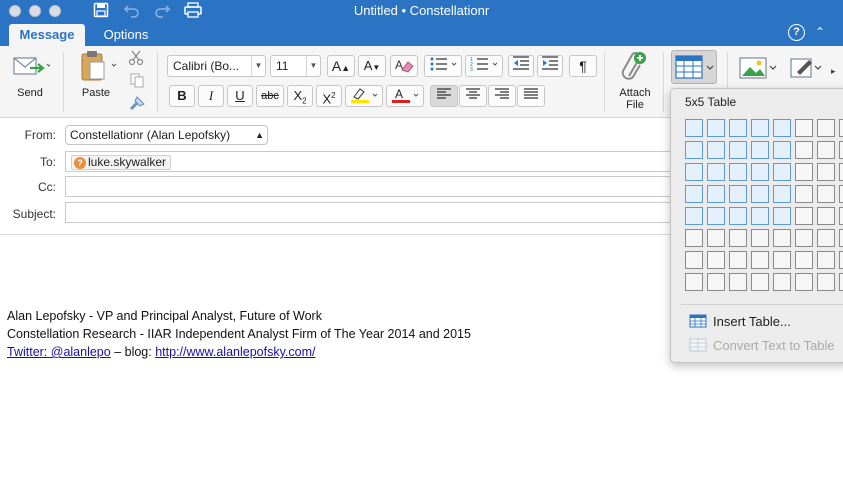 This screenshot has height=501, width=843. What do you see at coordinates (404, 66) in the screenshot?
I see `clear-formatting-button: A` at bounding box center [404, 66].